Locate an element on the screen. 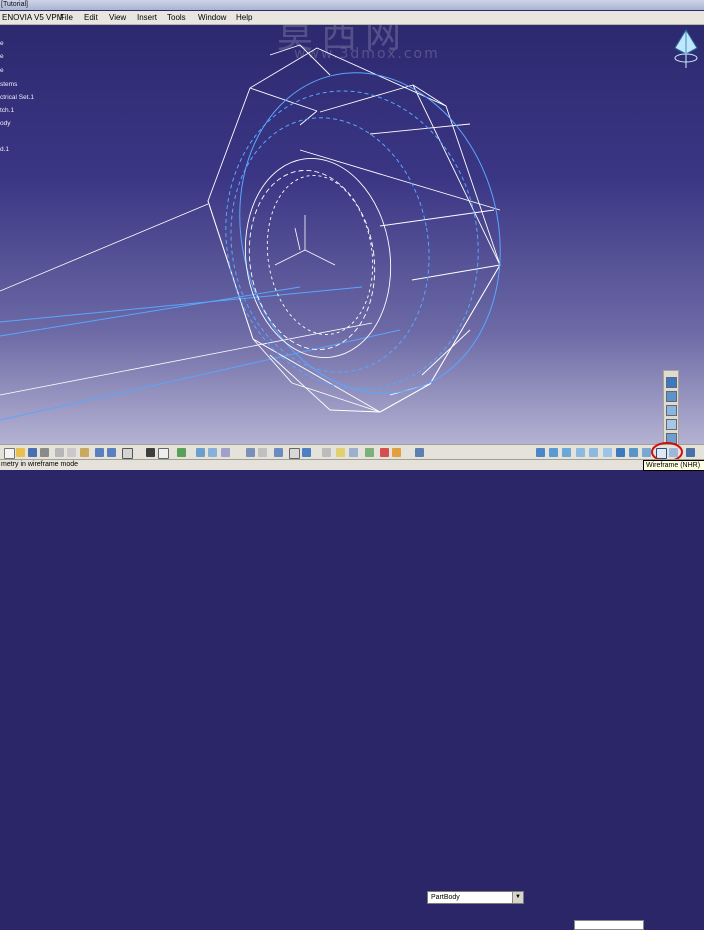 The image size is (704, 930). zoom-area-icon is located at coordinates (353, 452).